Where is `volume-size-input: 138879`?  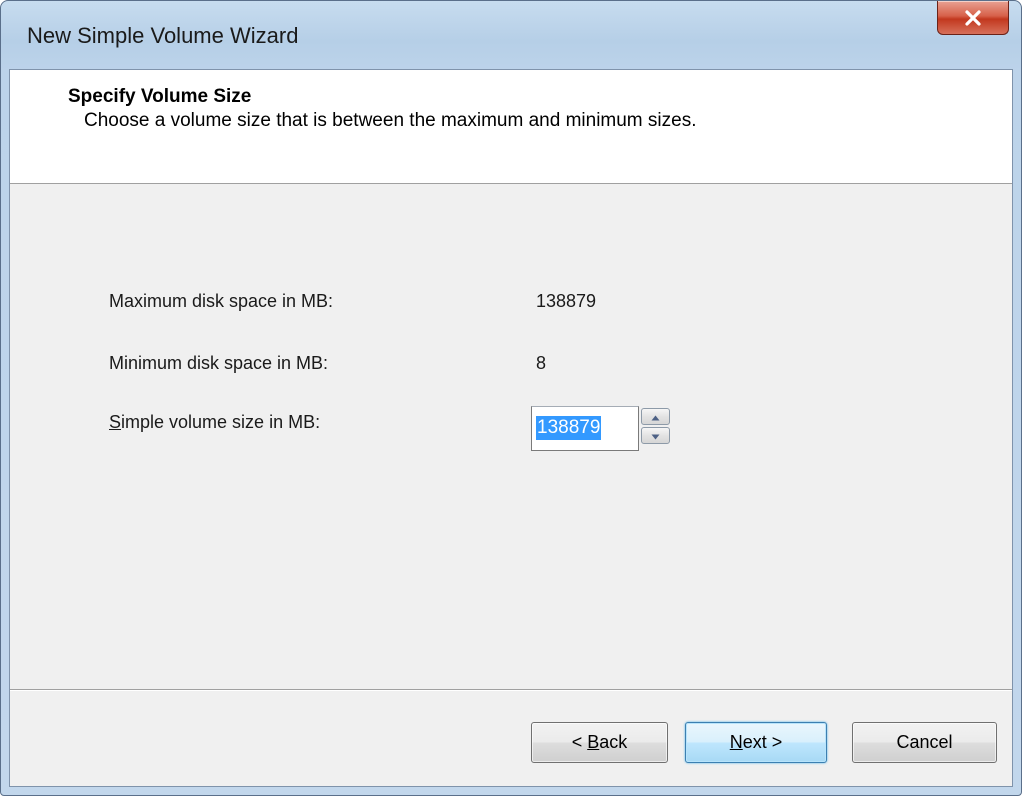
volume-size-input: 138879 is located at coordinates (585, 428).